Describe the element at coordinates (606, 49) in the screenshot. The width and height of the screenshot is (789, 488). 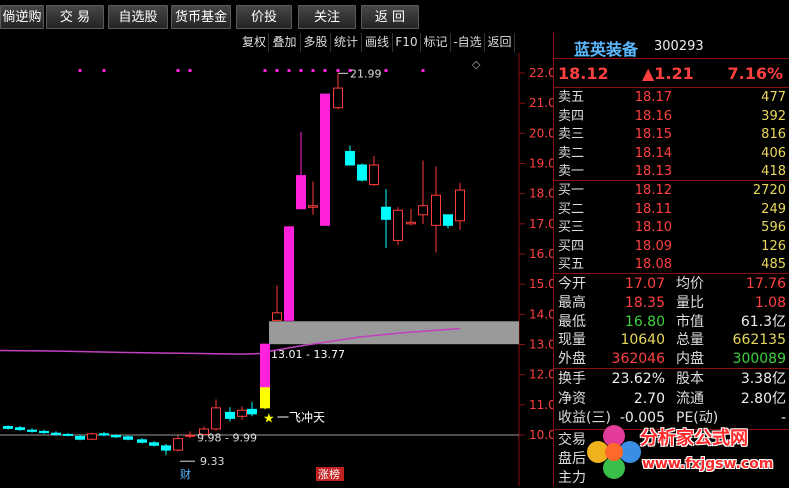
I see `stock-name: 蓝英装备` at that location.